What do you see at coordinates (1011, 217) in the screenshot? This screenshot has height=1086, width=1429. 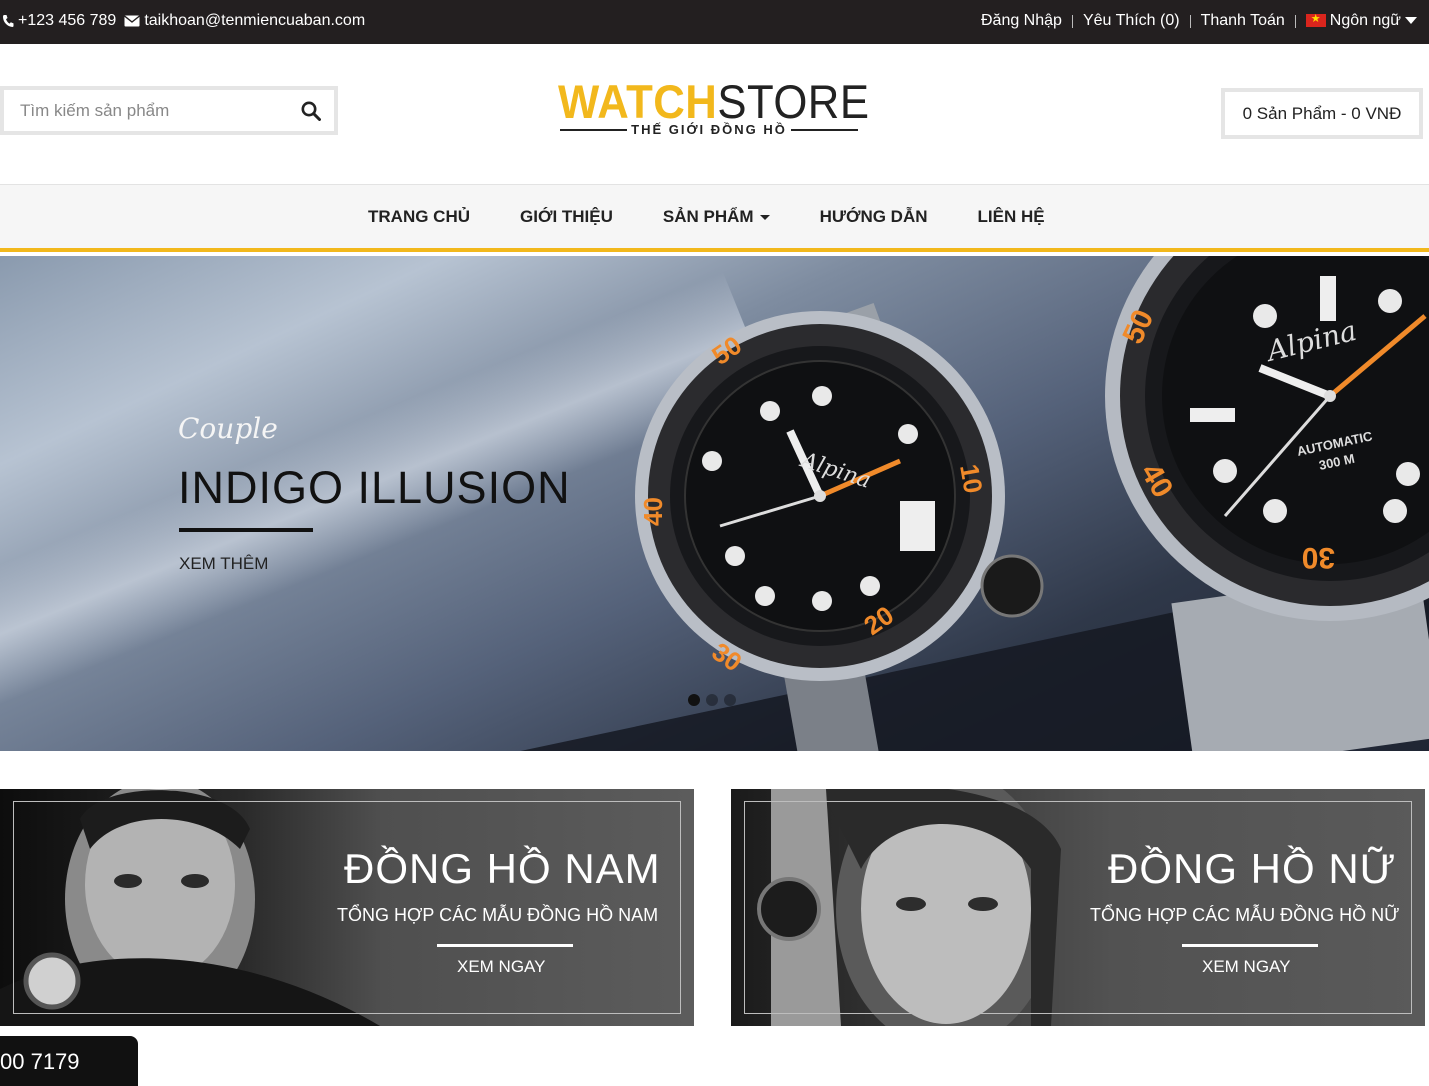 I see `nav-item-contact: LIÊN HỆ` at bounding box center [1011, 217].